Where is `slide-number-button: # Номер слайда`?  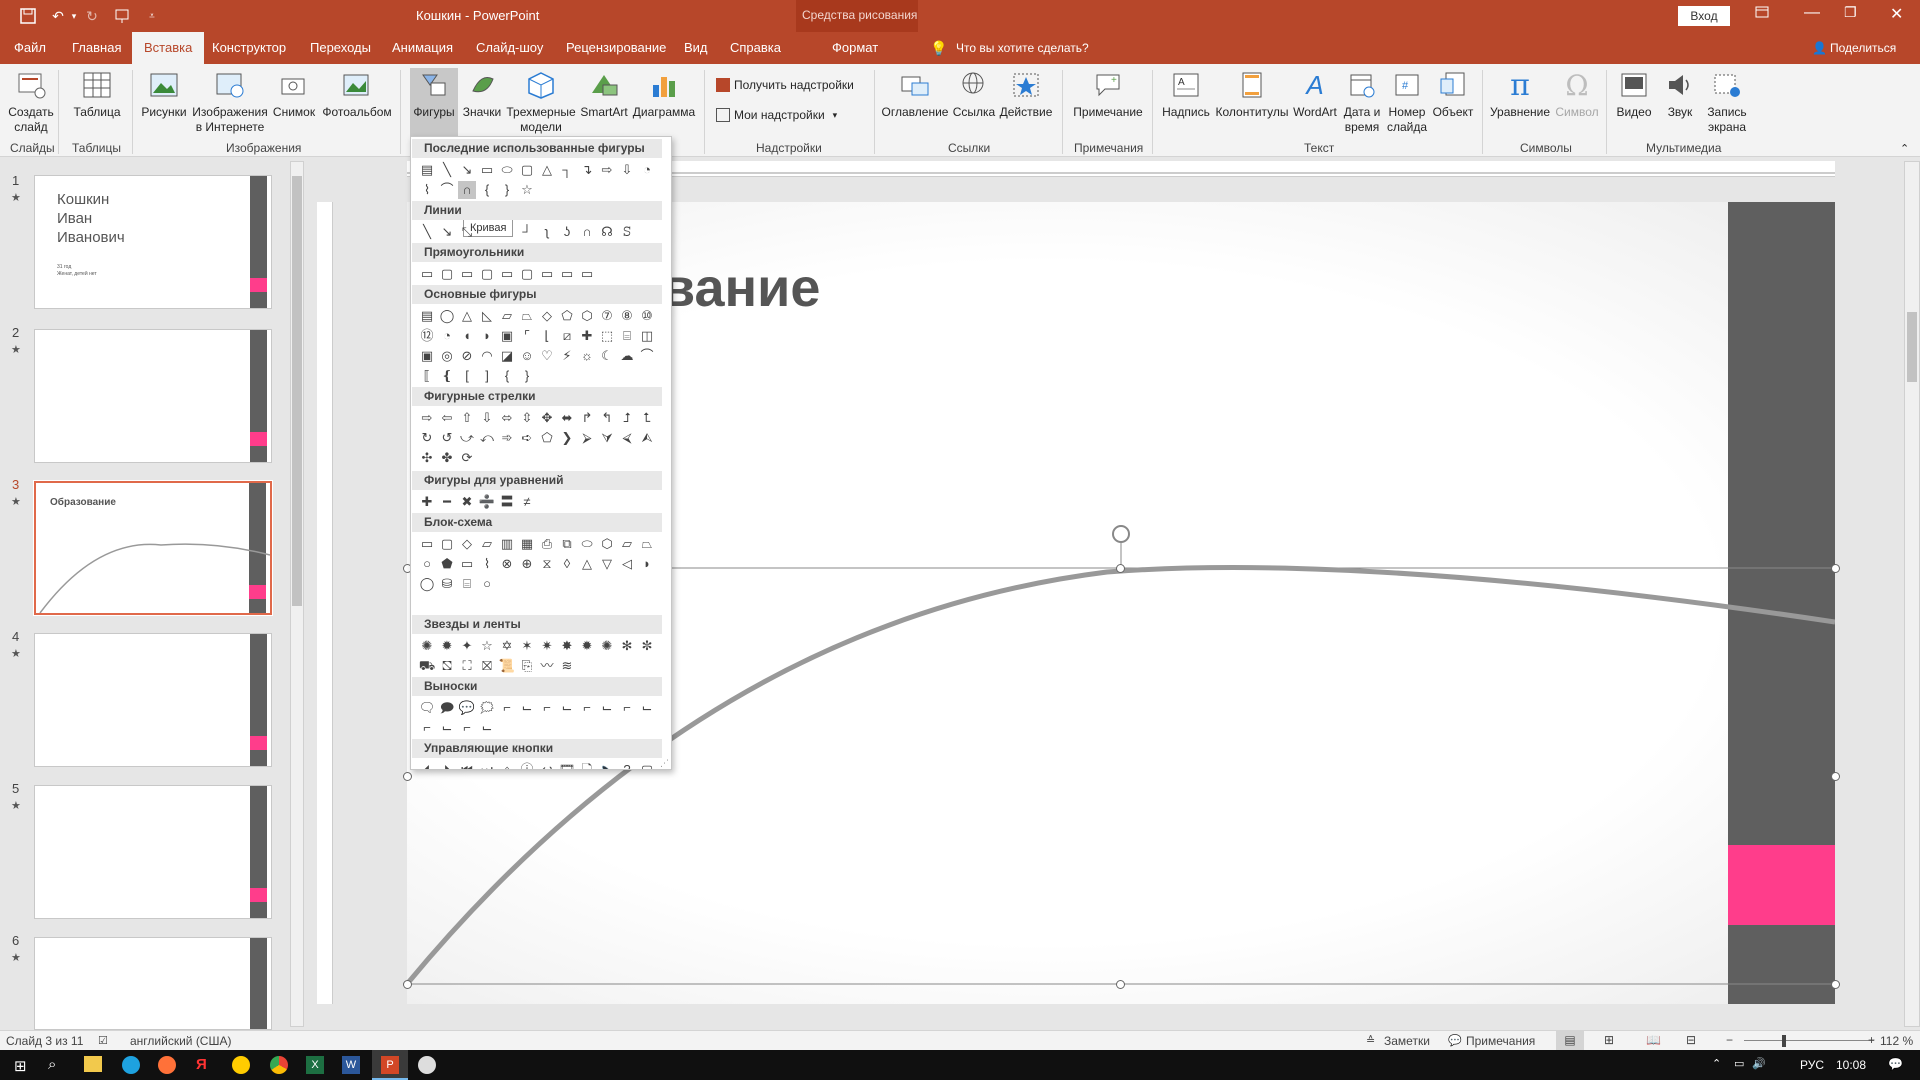
slide-number-button: # Номер слайда is located at coordinates (1407, 101).